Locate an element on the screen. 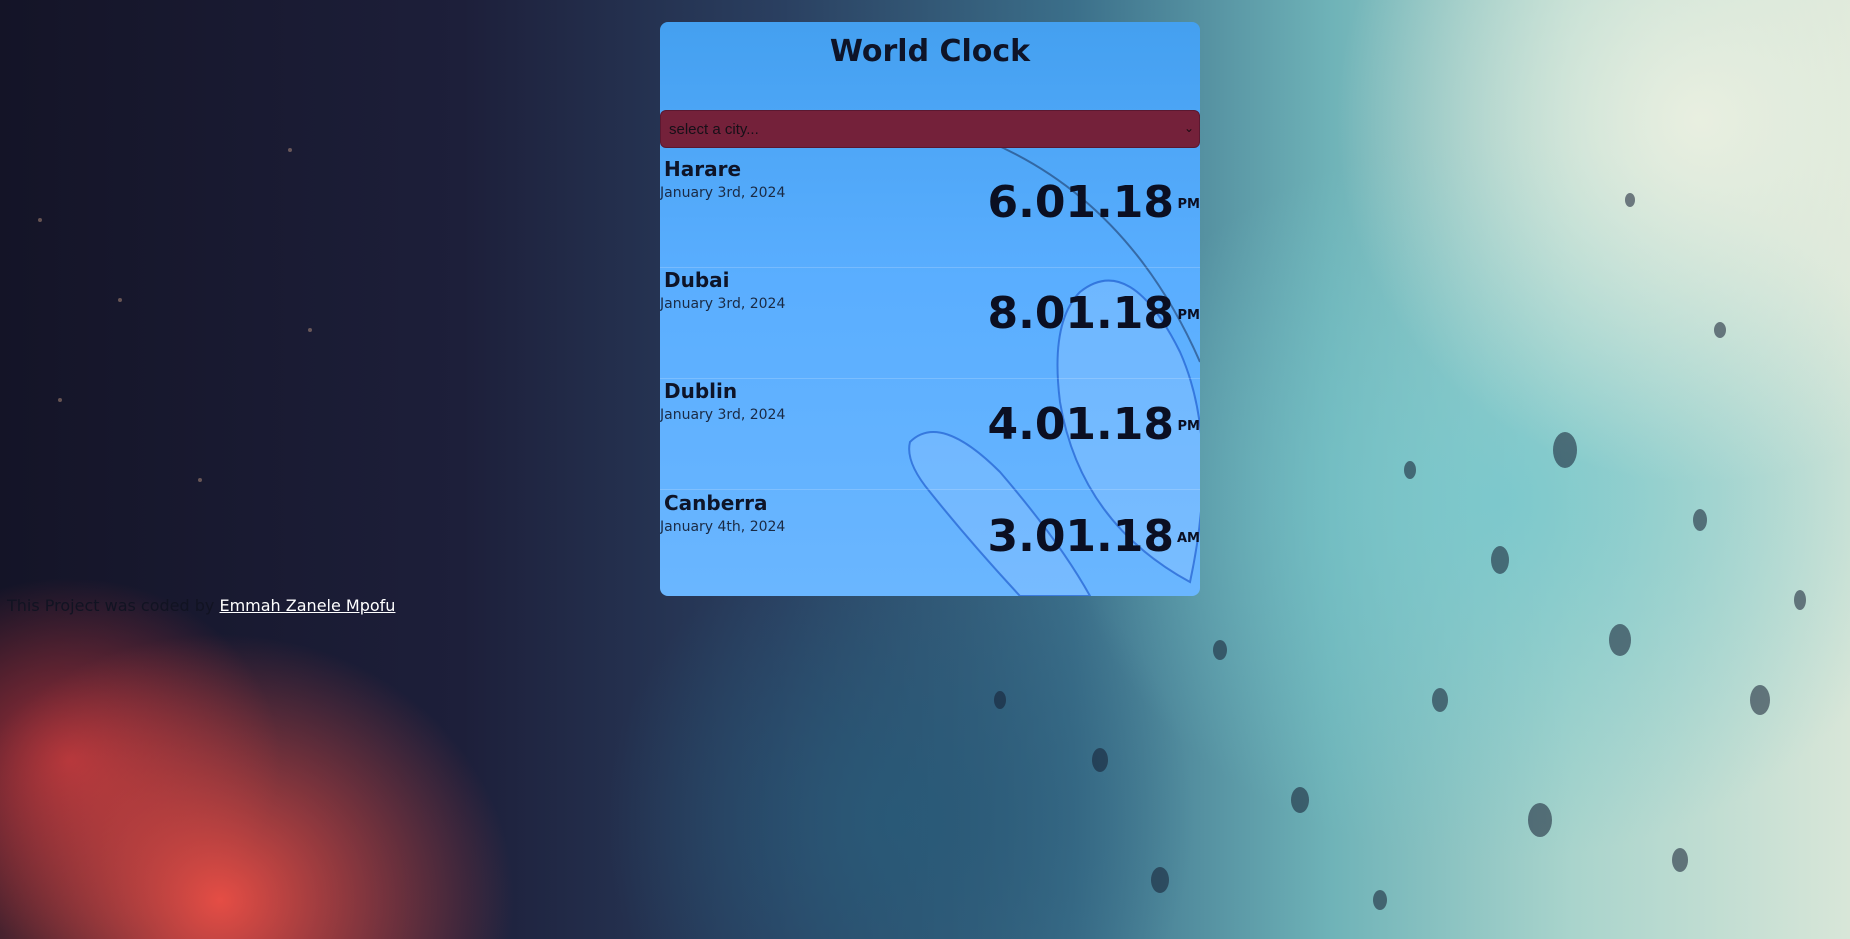 This screenshot has width=1850, height=939. city-time: 4.01.18 is located at coordinates (1080, 424).